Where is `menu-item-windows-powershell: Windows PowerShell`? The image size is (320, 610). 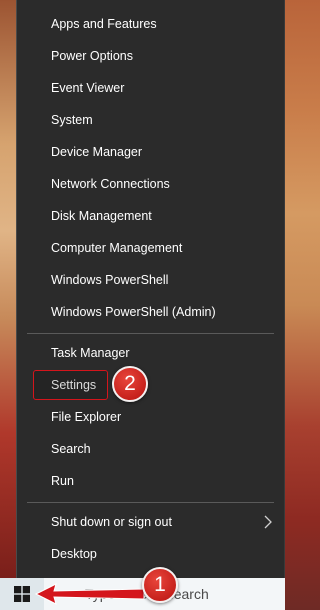 menu-item-windows-powershell: Windows PowerShell is located at coordinates (150, 280).